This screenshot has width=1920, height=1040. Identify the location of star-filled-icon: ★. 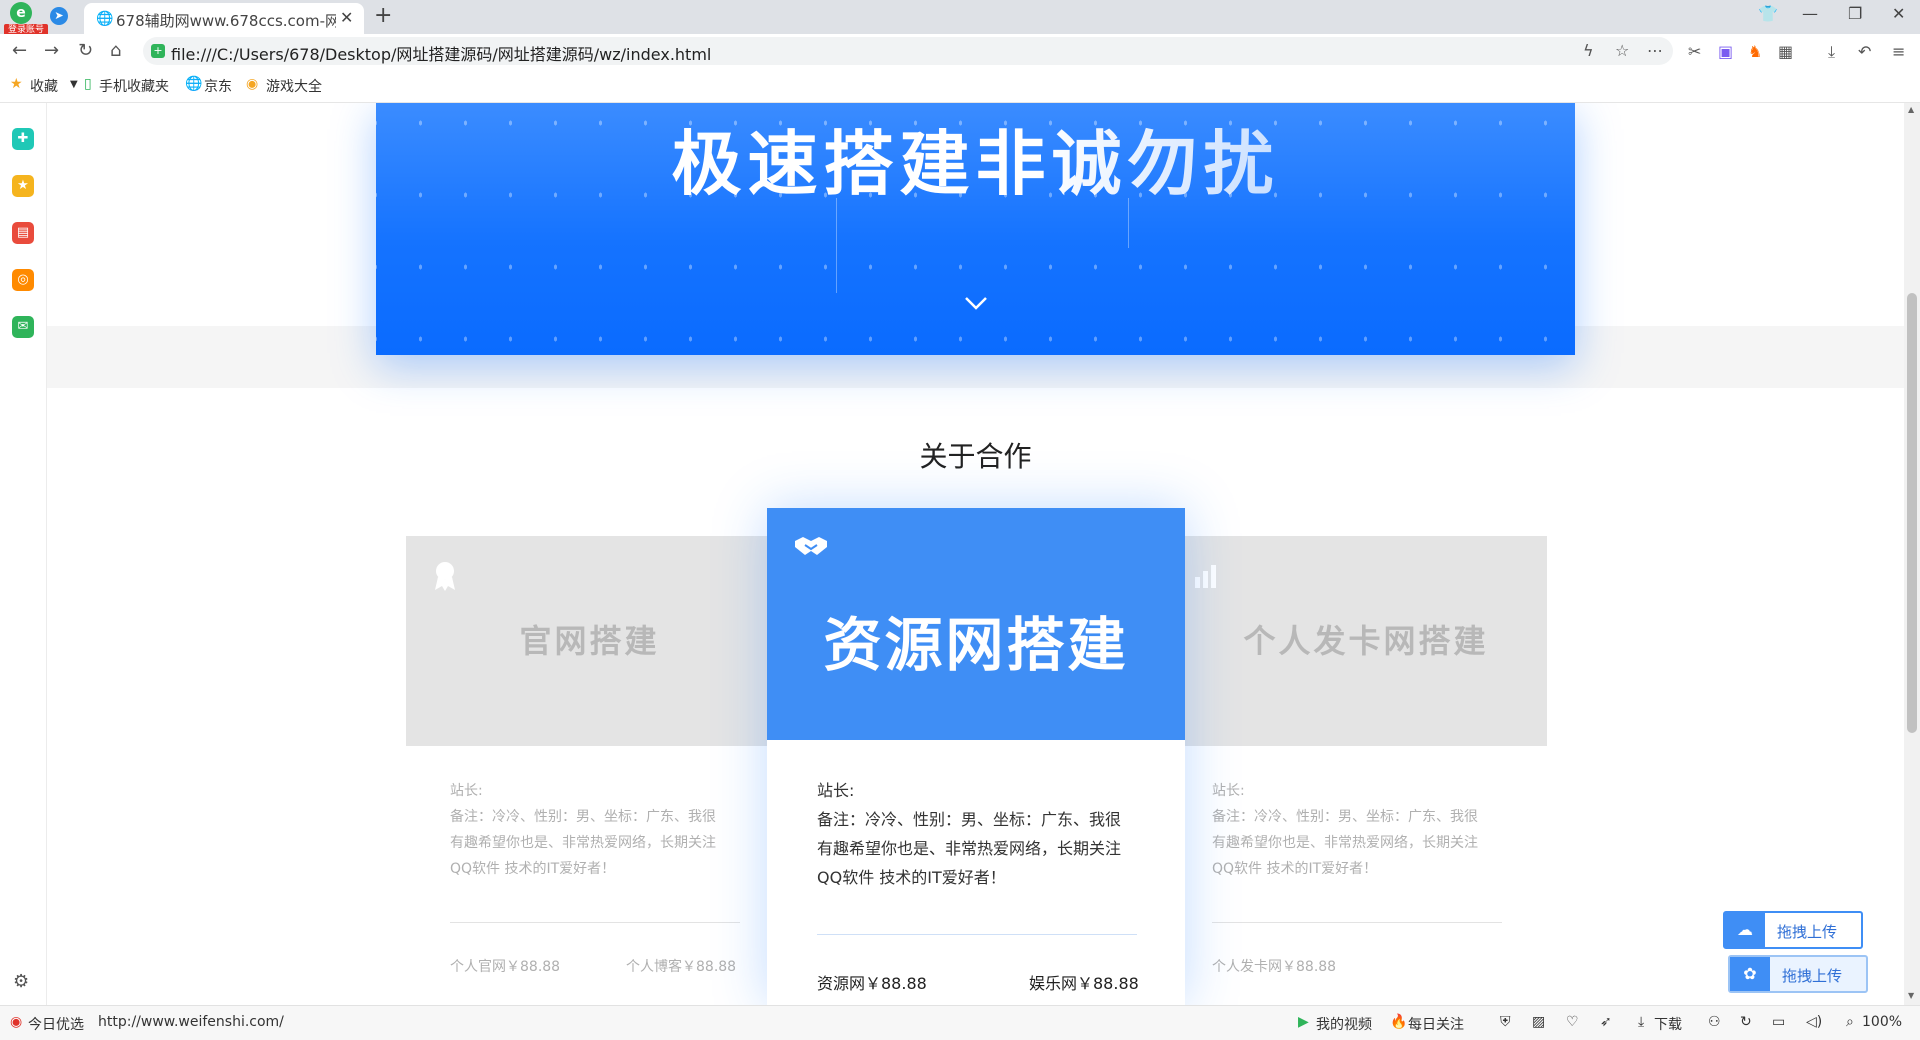
(16, 84).